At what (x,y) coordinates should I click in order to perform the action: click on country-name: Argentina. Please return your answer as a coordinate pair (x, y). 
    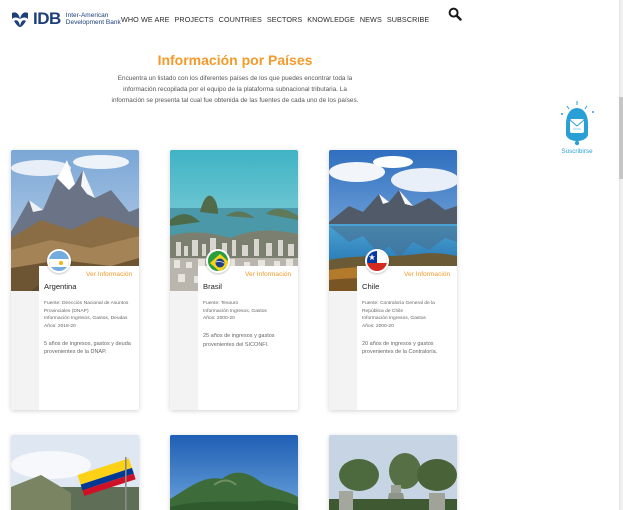
    Looking at the image, I should click on (60, 286).